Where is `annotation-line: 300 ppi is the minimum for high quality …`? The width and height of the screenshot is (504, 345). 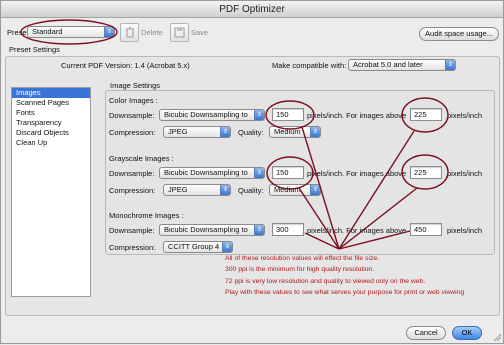 annotation-line: 300 ppi is the minimum for high quality … is located at coordinates (300, 270).